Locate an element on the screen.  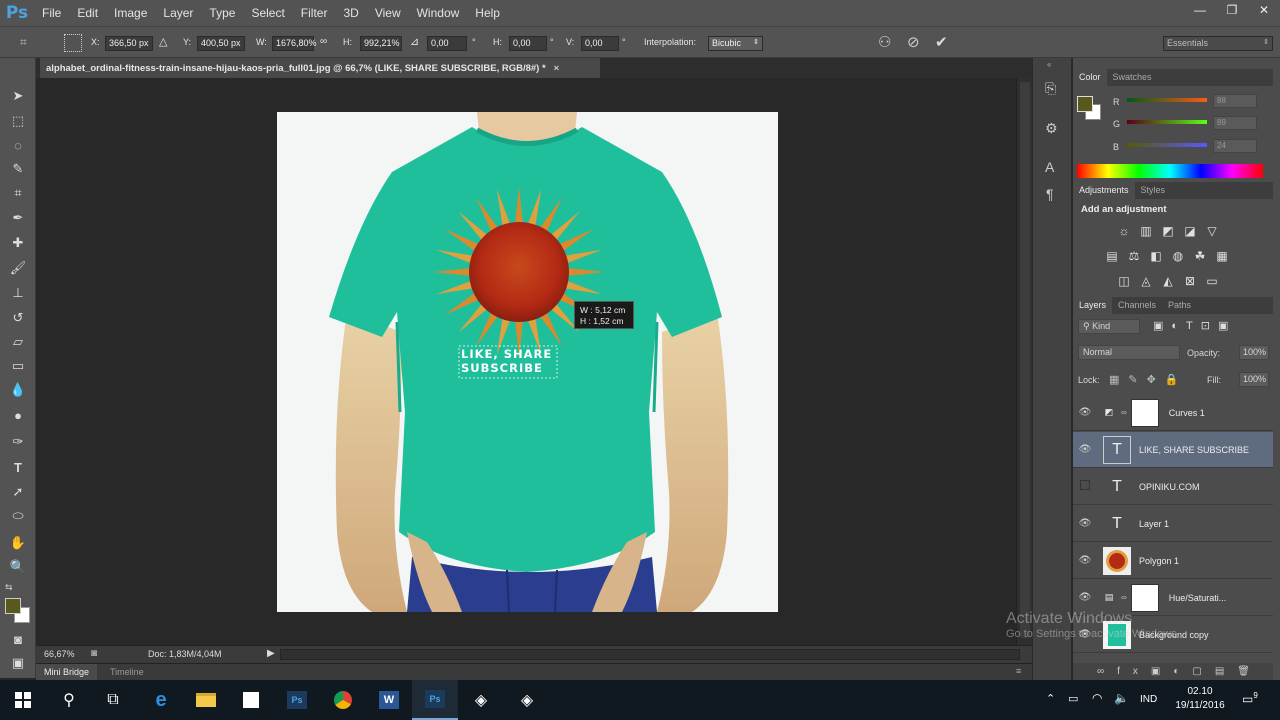
status-info-icon: ◙ is located at coordinates (94, 653).